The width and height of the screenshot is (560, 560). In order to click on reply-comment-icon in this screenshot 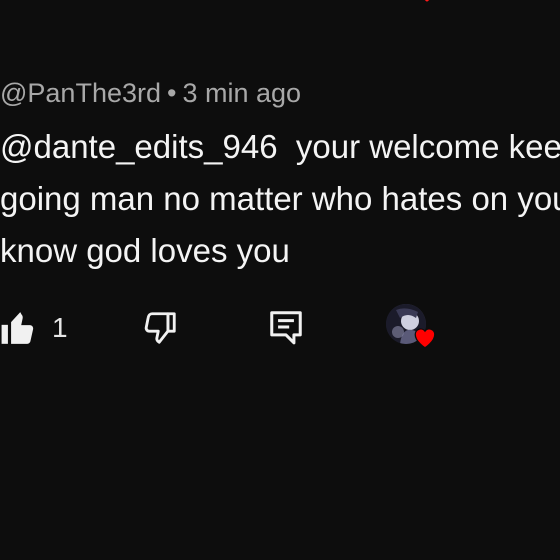, I will do `click(286, 328)`.